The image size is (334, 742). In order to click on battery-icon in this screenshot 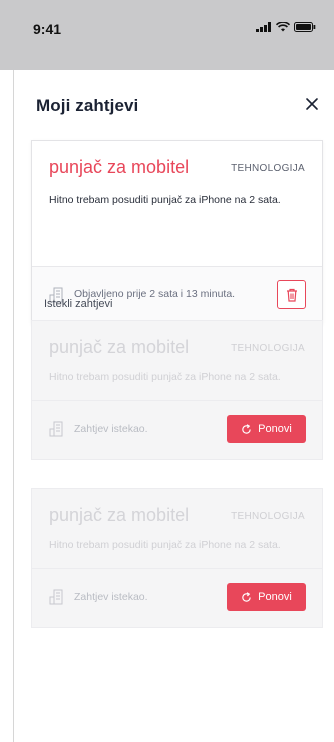, I will do `click(305, 27)`.